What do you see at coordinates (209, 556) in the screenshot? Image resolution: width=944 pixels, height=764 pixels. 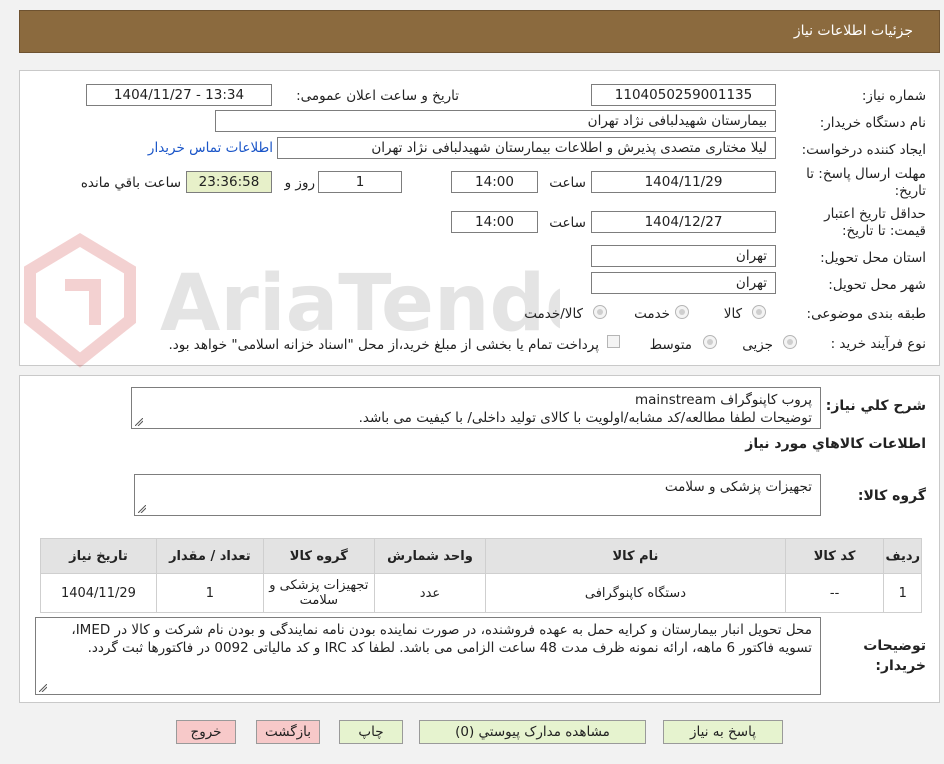 I see `col-header-quantity: تعداد / مقدار` at bounding box center [209, 556].